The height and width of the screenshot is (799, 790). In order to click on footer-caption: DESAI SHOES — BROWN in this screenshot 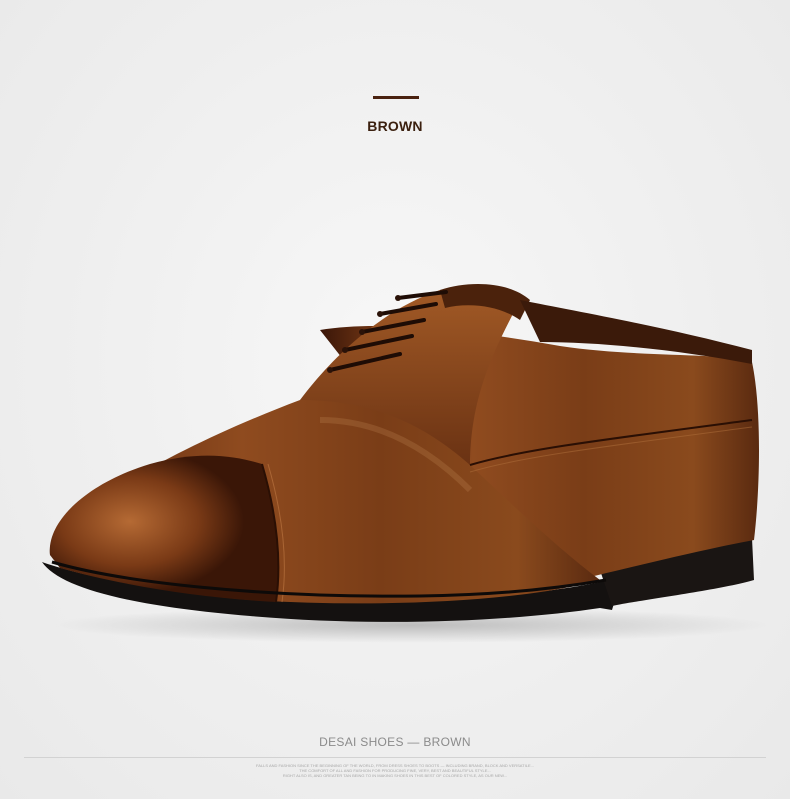, I will do `click(395, 742)`.